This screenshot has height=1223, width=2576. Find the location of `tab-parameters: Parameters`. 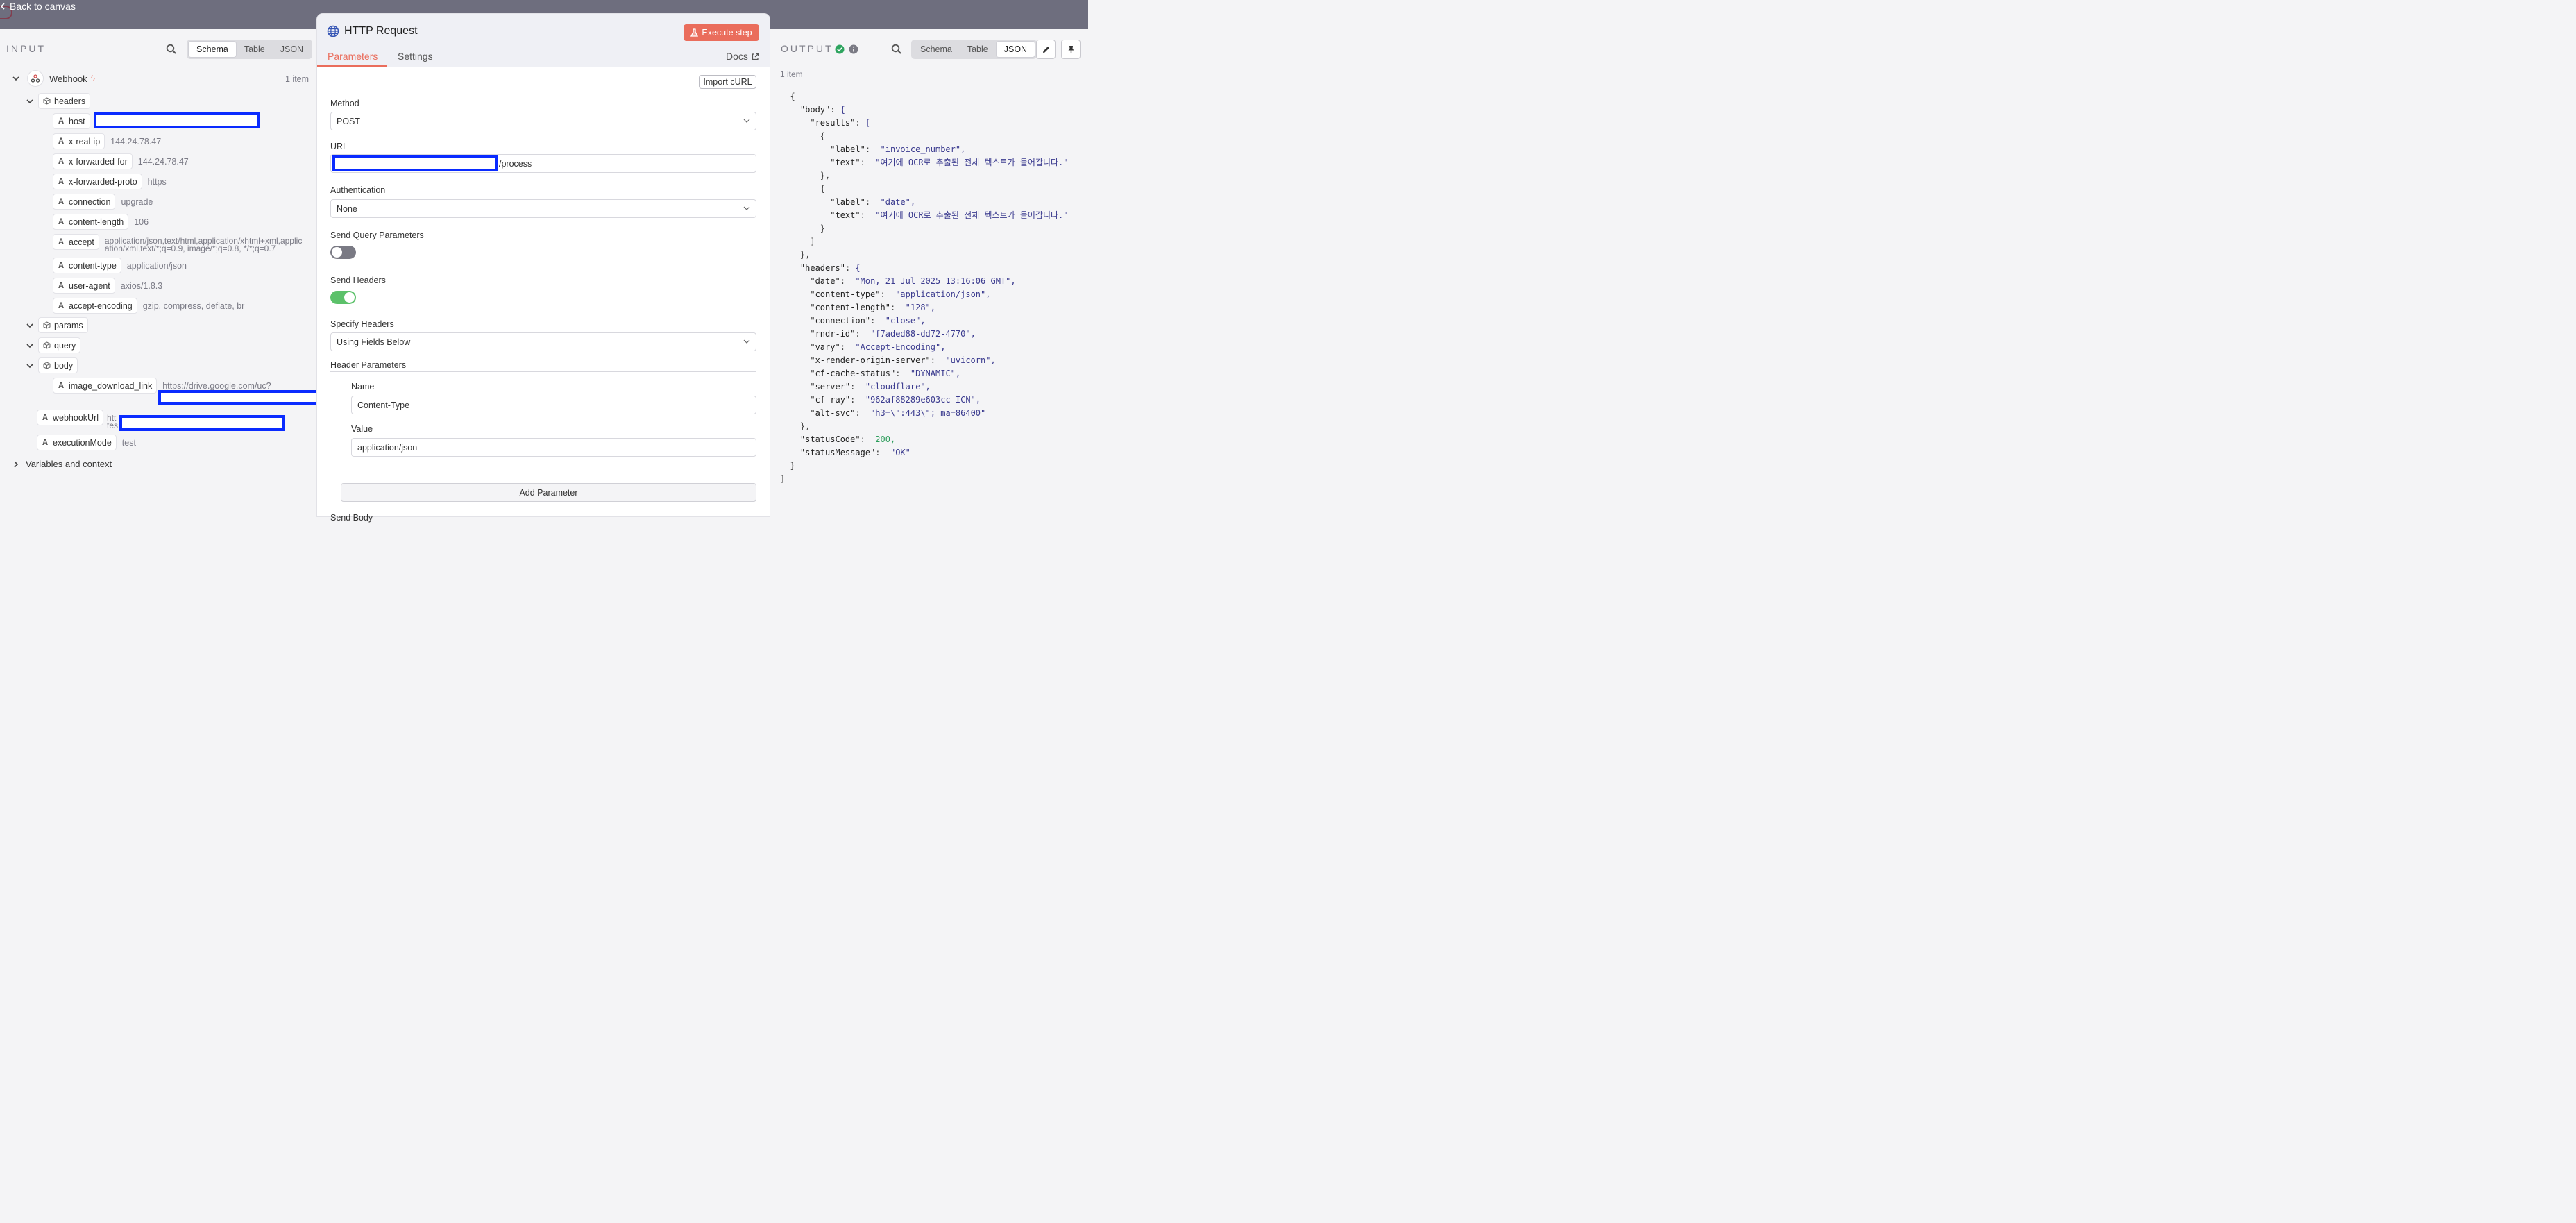

tab-parameters: Parameters is located at coordinates (353, 56).